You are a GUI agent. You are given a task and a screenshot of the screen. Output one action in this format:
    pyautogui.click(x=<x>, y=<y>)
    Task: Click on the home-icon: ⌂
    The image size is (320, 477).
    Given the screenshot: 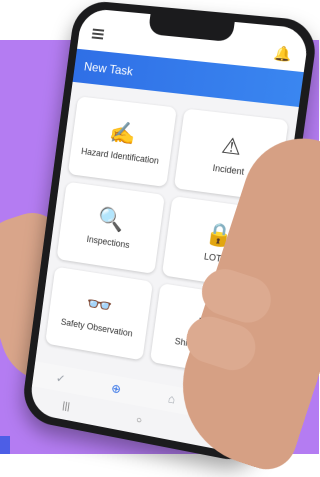 What is the action you would take?
    pyautogui.click(x=171, y=398)
    